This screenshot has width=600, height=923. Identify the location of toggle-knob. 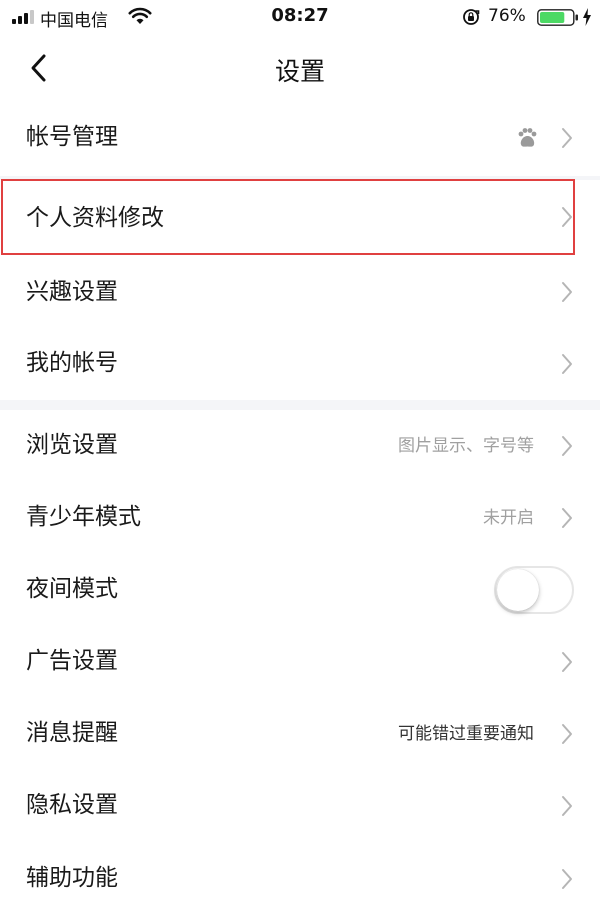
(518, 590).